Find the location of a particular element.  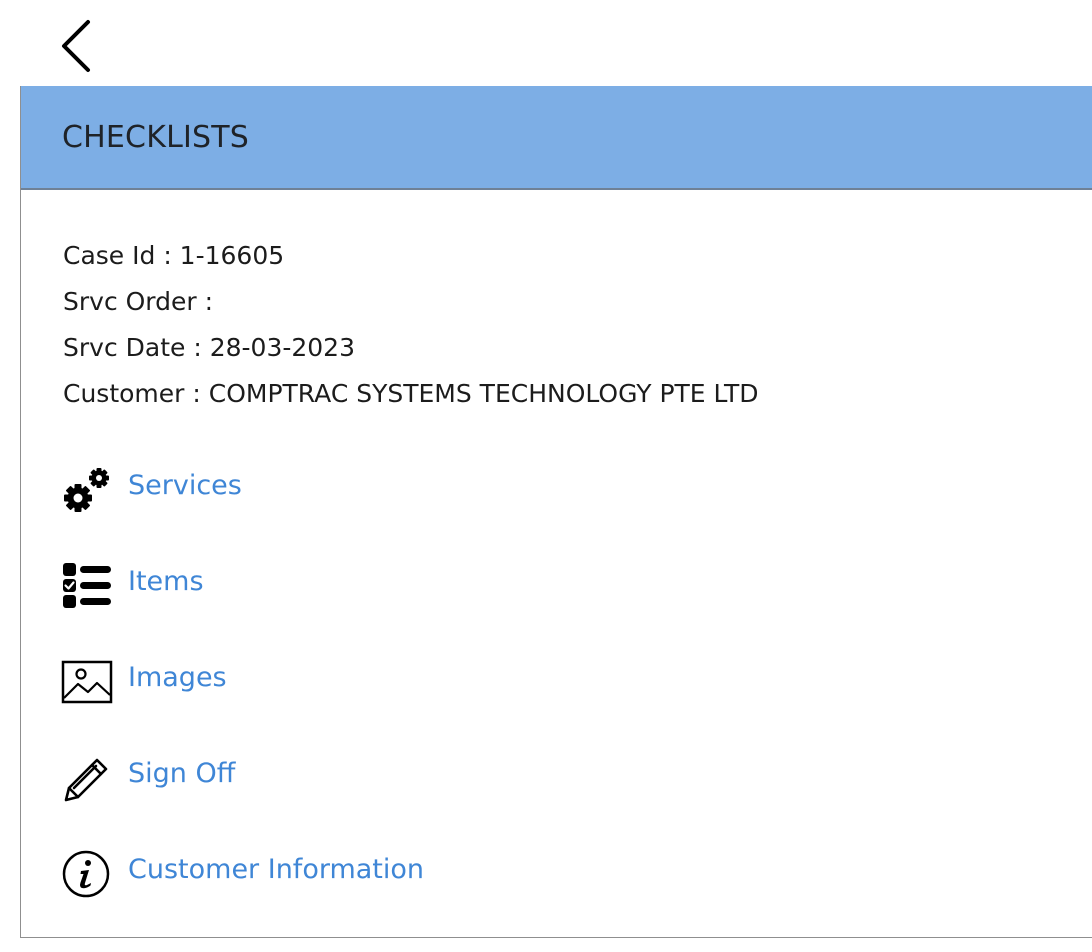

card-header: CHECKLISTS is located at coordinates (556, 138).